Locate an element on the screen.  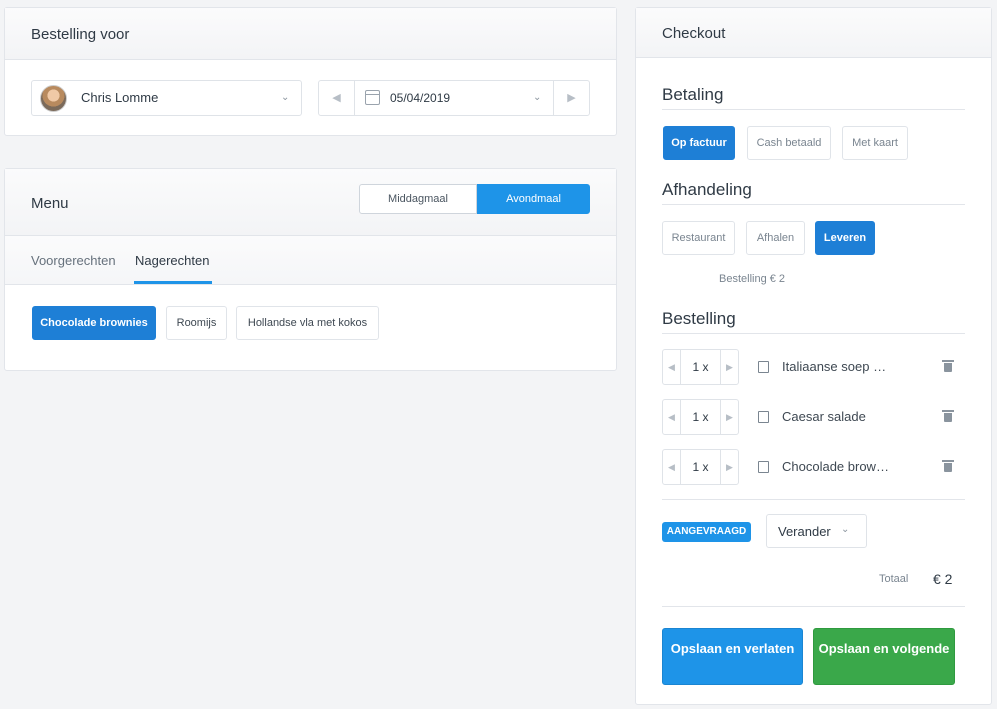
avatar is located at coordinates (53, 98).